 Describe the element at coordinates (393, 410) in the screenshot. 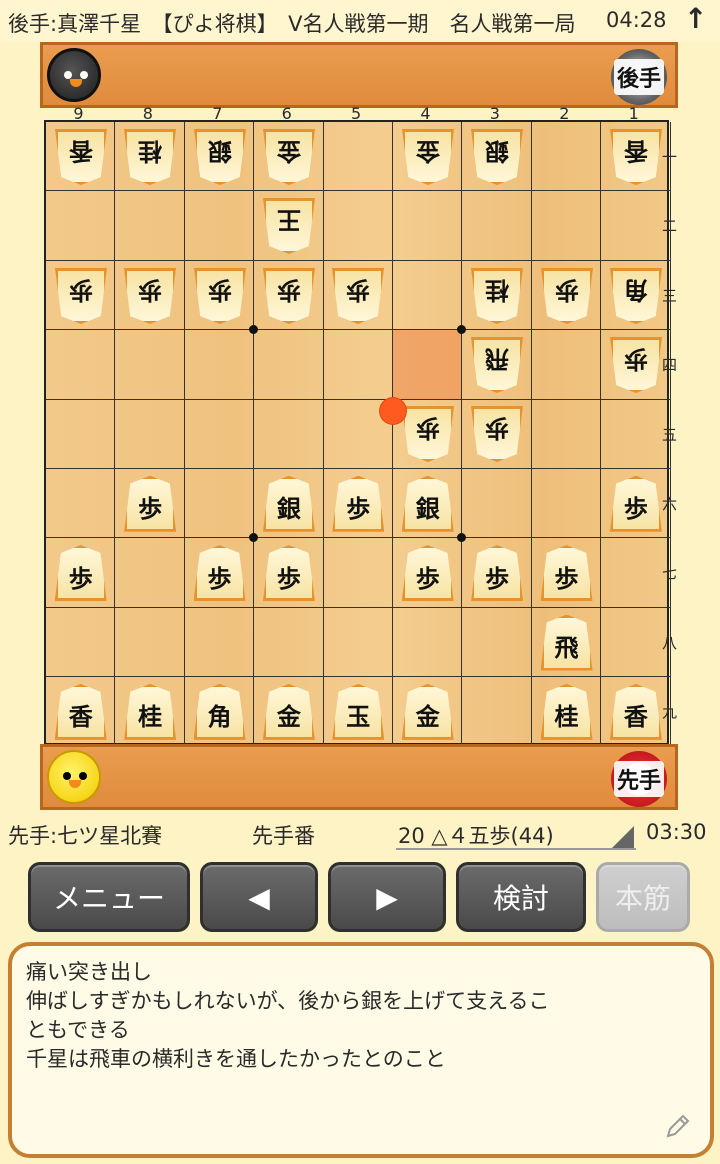

I see `last-move-marker` at that location.